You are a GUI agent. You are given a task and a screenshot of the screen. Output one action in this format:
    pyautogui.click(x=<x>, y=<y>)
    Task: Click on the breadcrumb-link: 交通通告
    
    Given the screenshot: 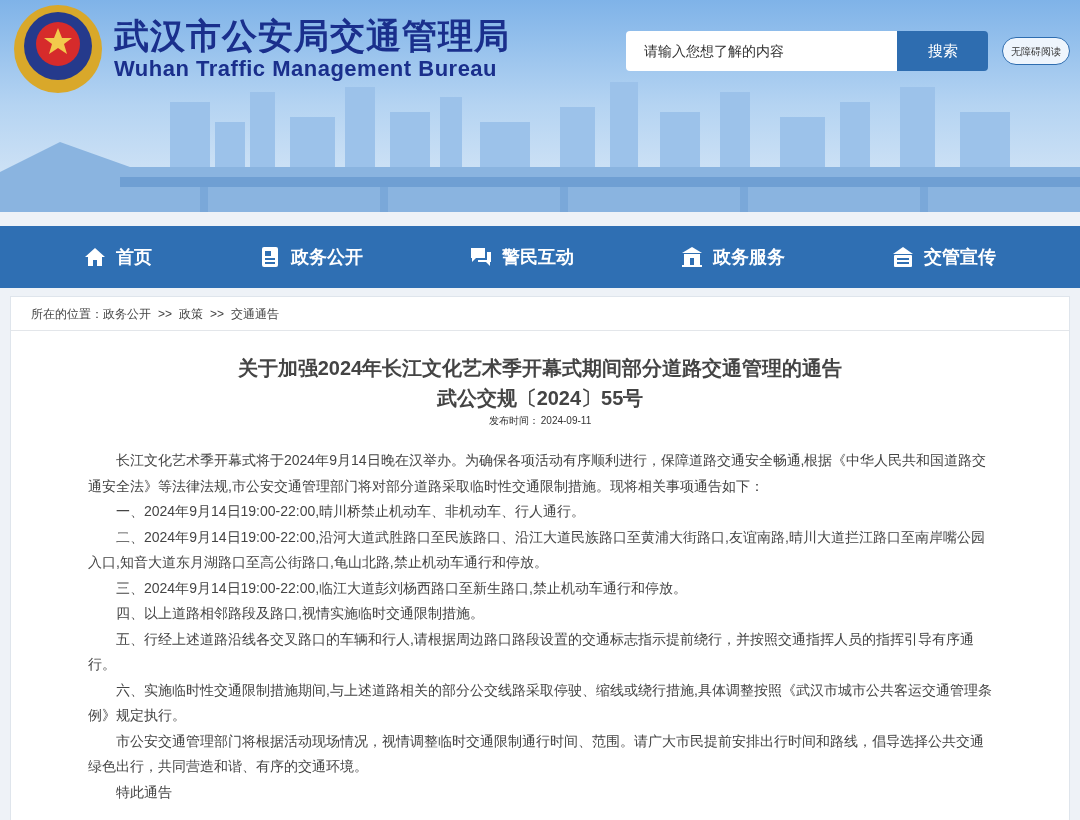 What is the action you would take?
    pyautogui.click(x=255, y=313)
    